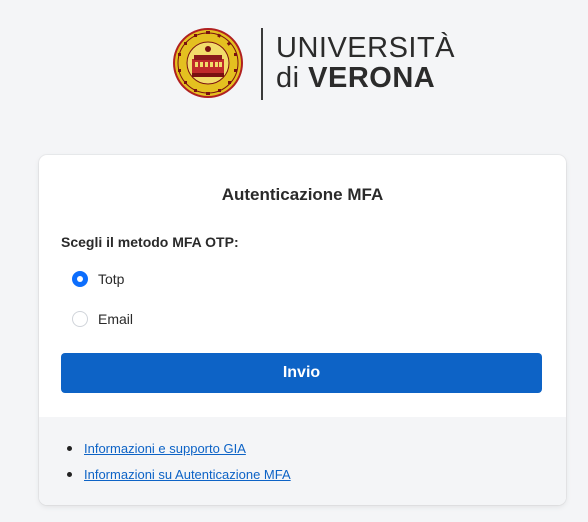 Image resolution: width=588 pixels, height=522 pixels. Describe the element at coordinates (111, 279) in the screenshot. I see `radio-label-totp: Totp` at that location.